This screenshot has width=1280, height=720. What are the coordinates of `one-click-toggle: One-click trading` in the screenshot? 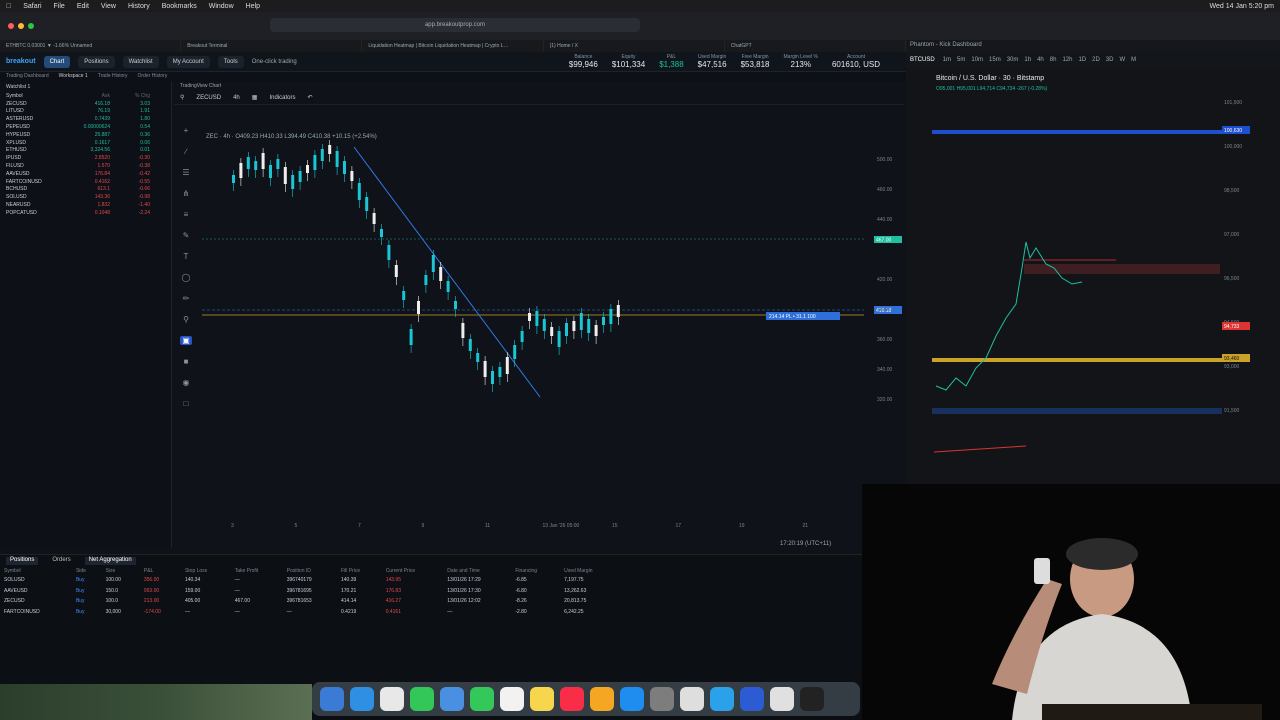 It's located at (274, 62).